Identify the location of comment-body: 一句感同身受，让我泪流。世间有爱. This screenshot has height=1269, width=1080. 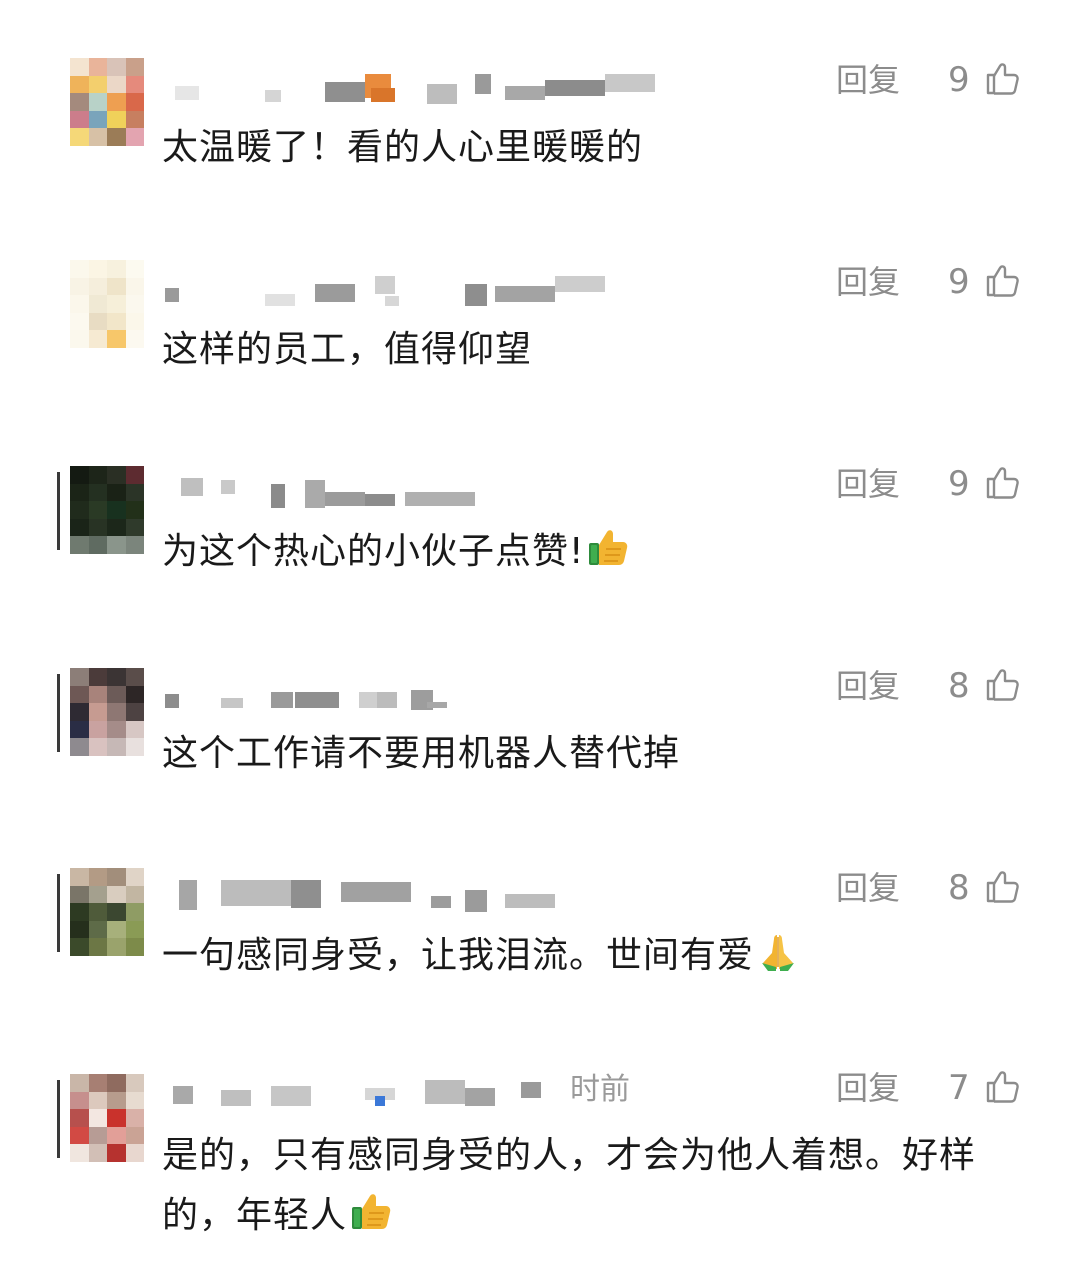
(458, 955).